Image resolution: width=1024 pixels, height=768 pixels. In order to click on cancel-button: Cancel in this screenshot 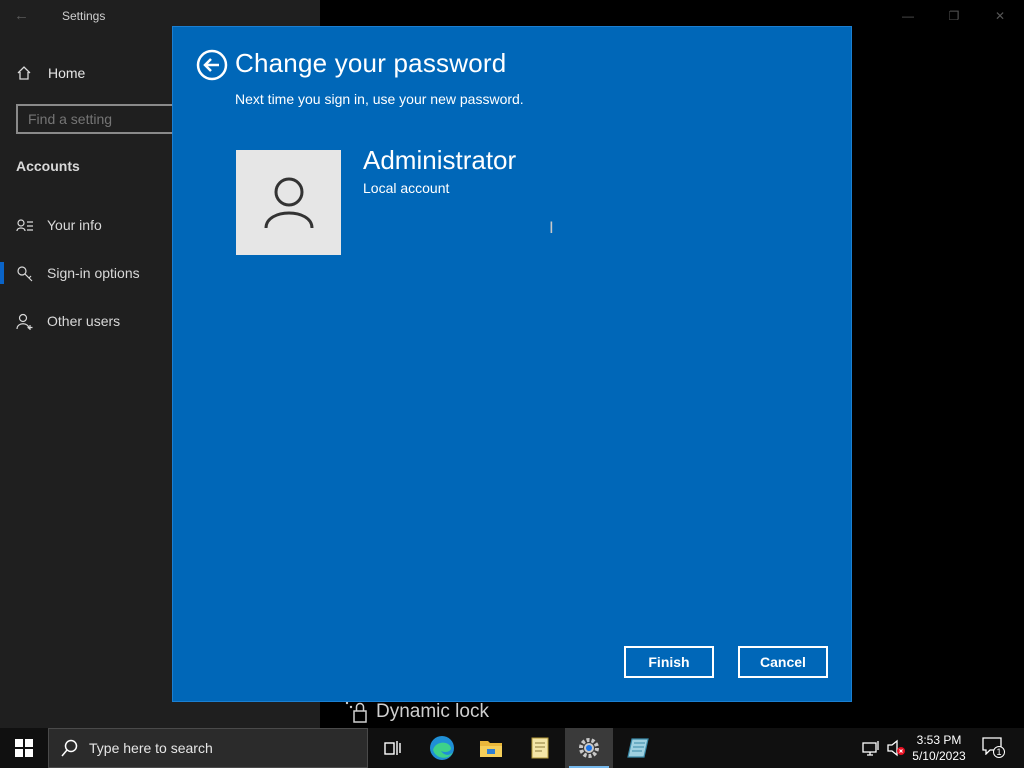, I will do `click(783, 662)`.